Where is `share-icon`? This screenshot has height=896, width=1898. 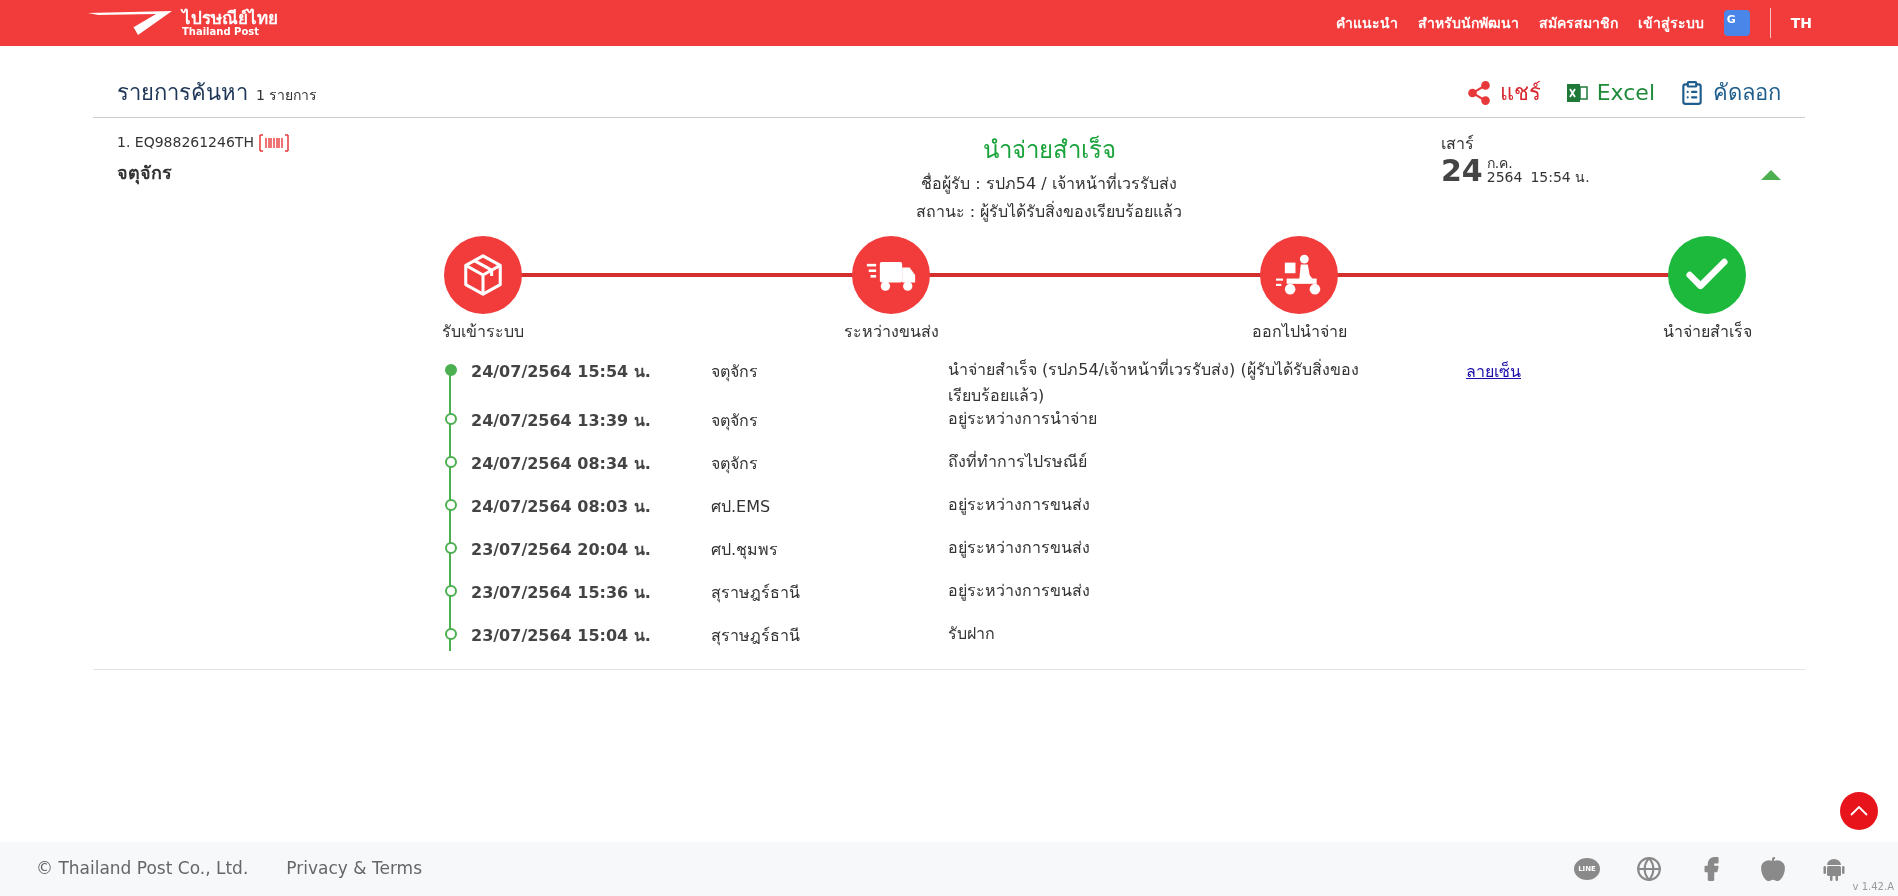
share-icon is located at coordinates (1478, 92).